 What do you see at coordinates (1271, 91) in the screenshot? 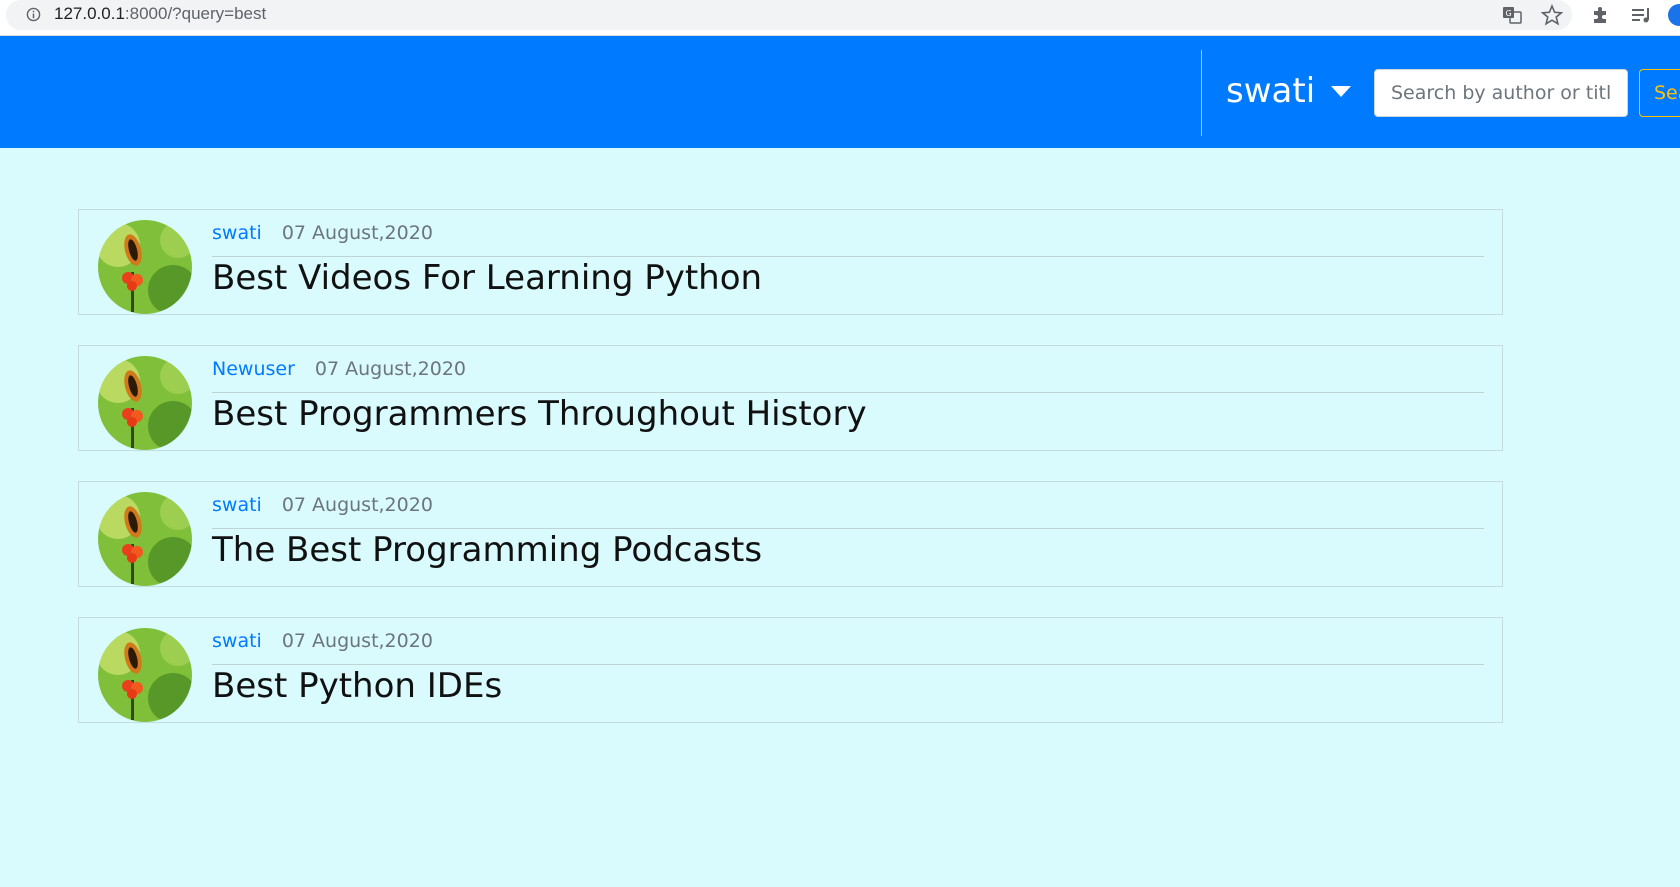
I see `user-name: swati` at bounding box center [1271, 91].